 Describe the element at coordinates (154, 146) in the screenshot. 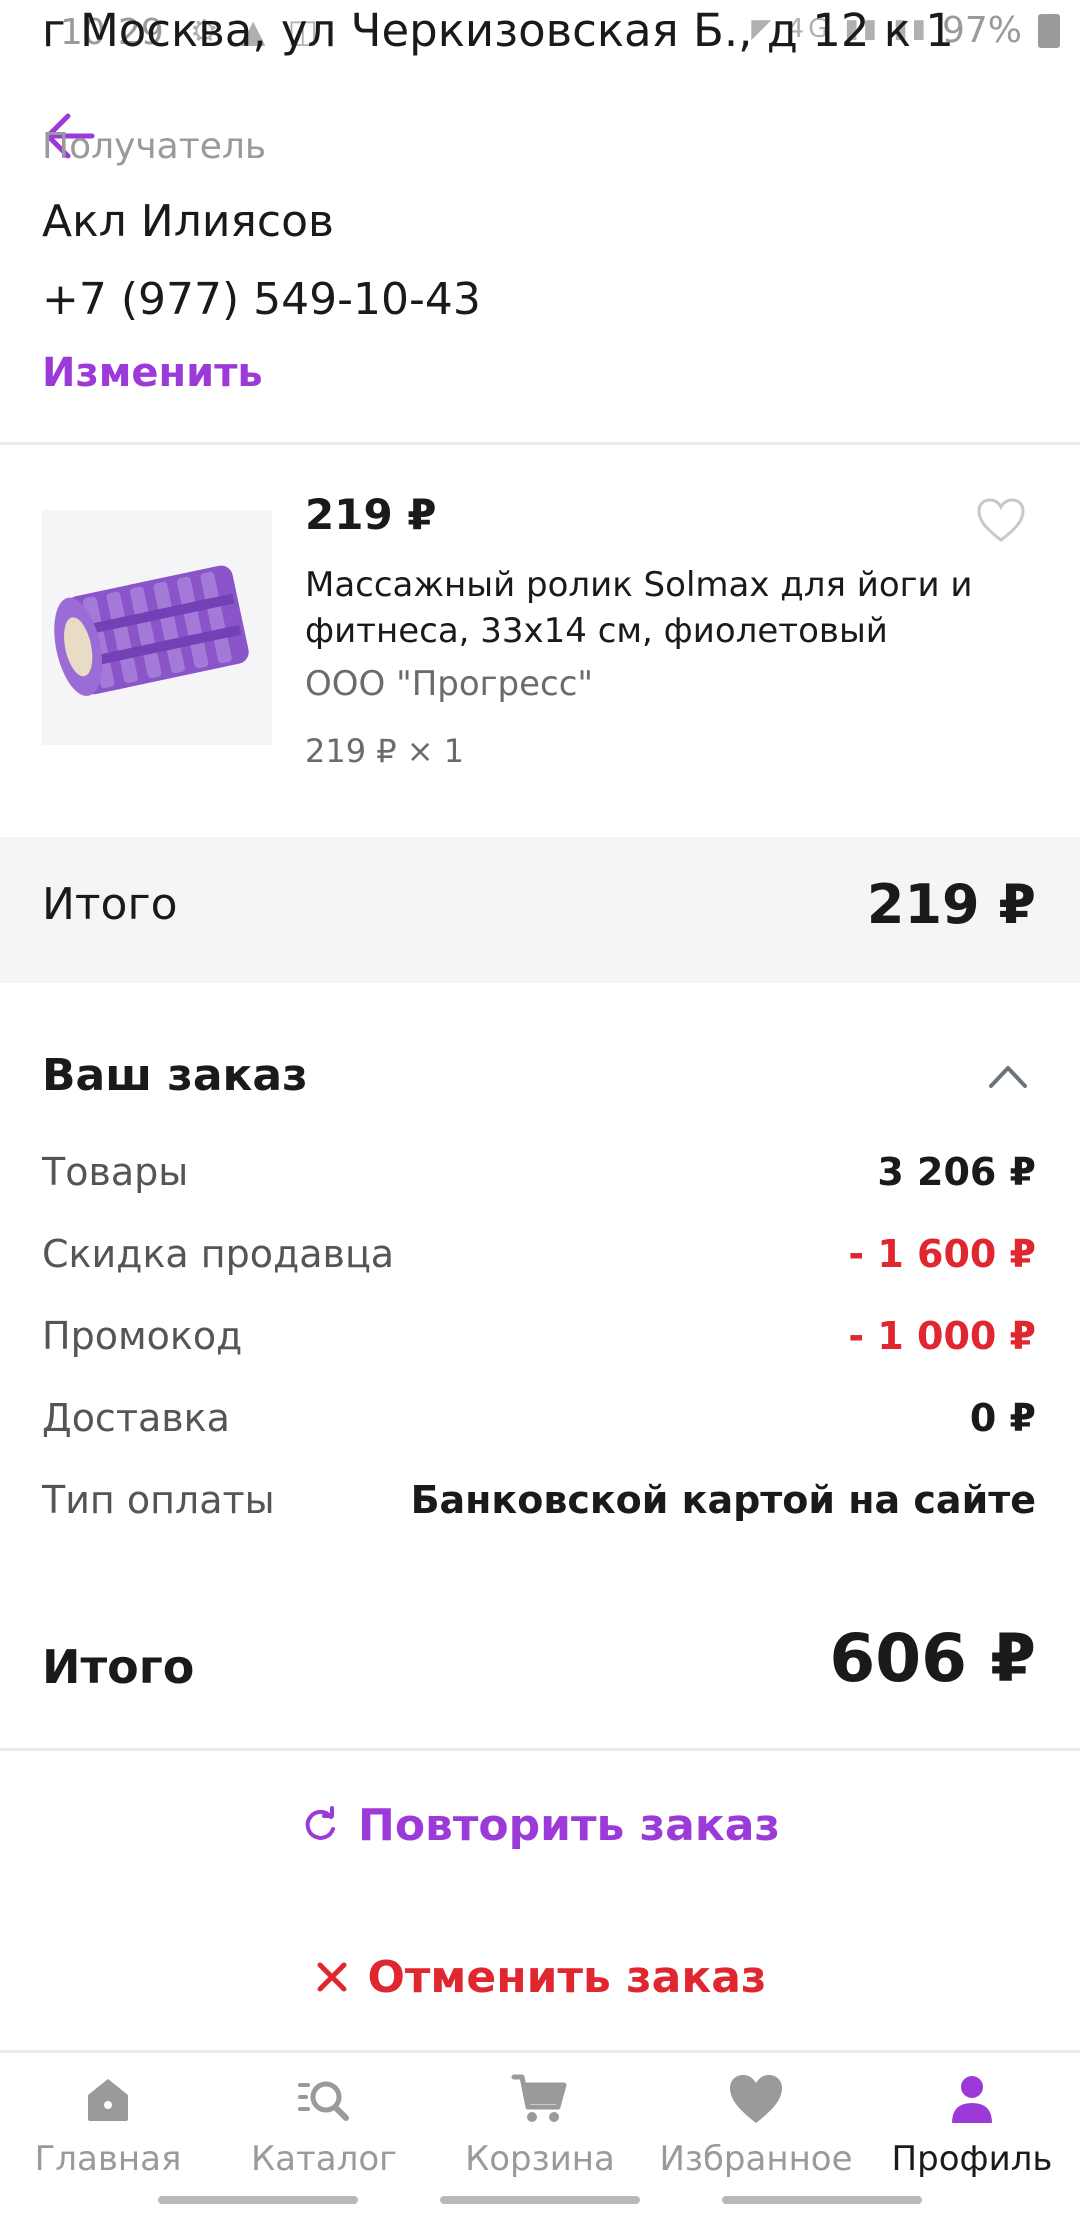

I see `recipient-label: Получатель` at that location.